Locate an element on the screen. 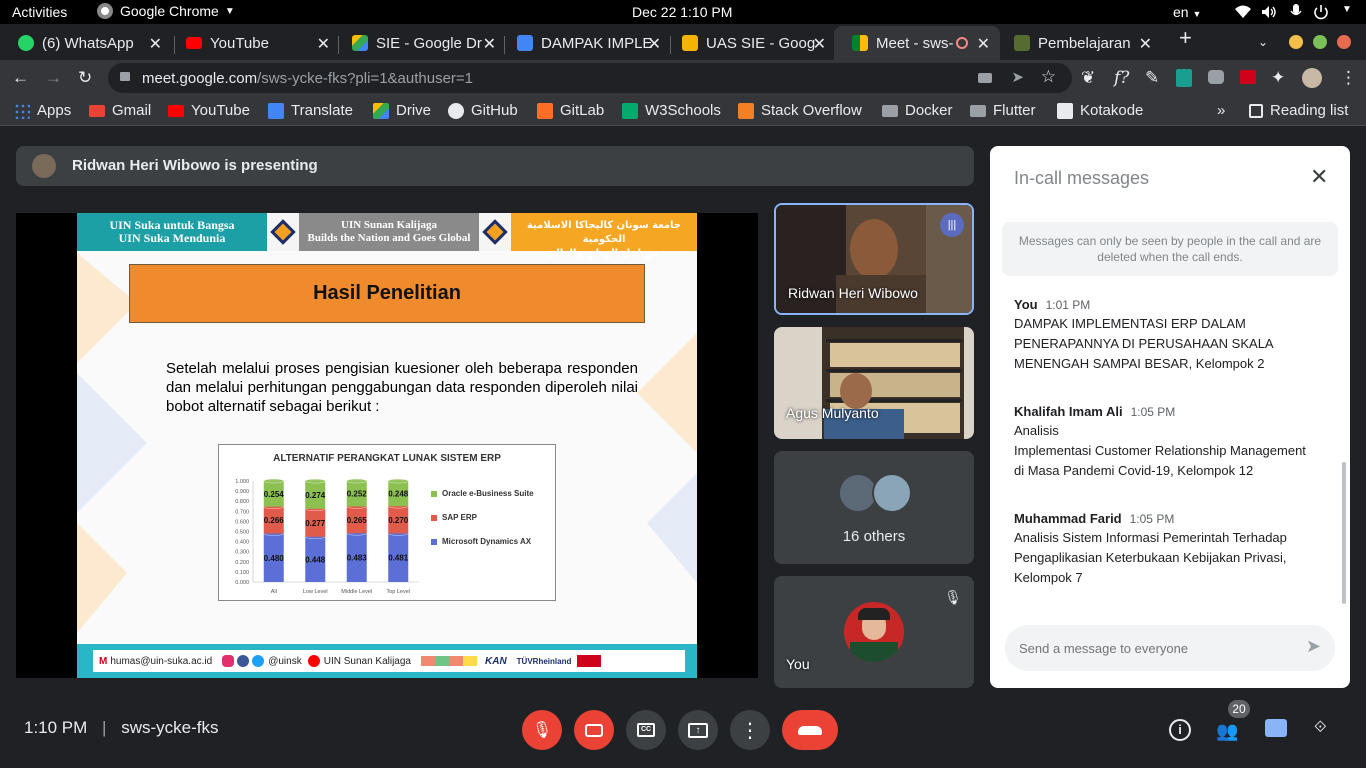 The width and height of the screenshot is (1366, 768). mendeley-extension-icon is located at coordinates (1248, 77).